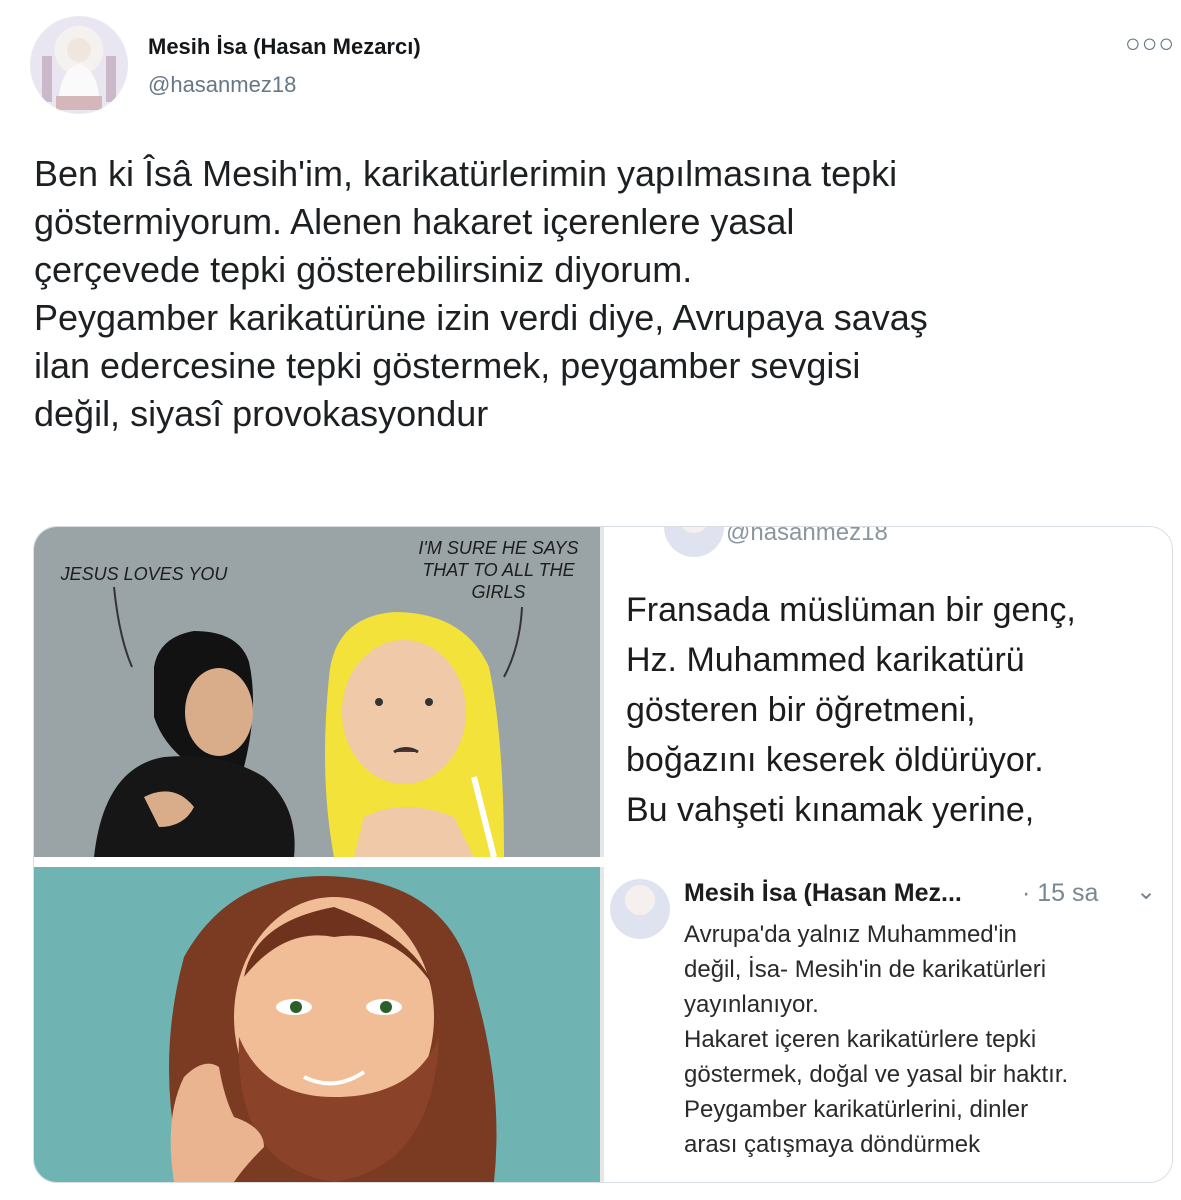  I want to click on embedded-text-line: değil, İsa- Mesih'in de karikatürleri, so click(865, 969).